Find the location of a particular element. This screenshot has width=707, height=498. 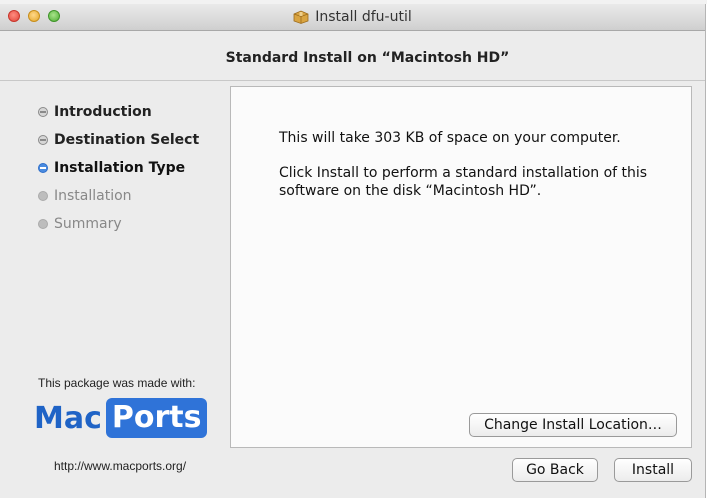

window-title-group: Install dfu-util is located at coordinates (352, 17).